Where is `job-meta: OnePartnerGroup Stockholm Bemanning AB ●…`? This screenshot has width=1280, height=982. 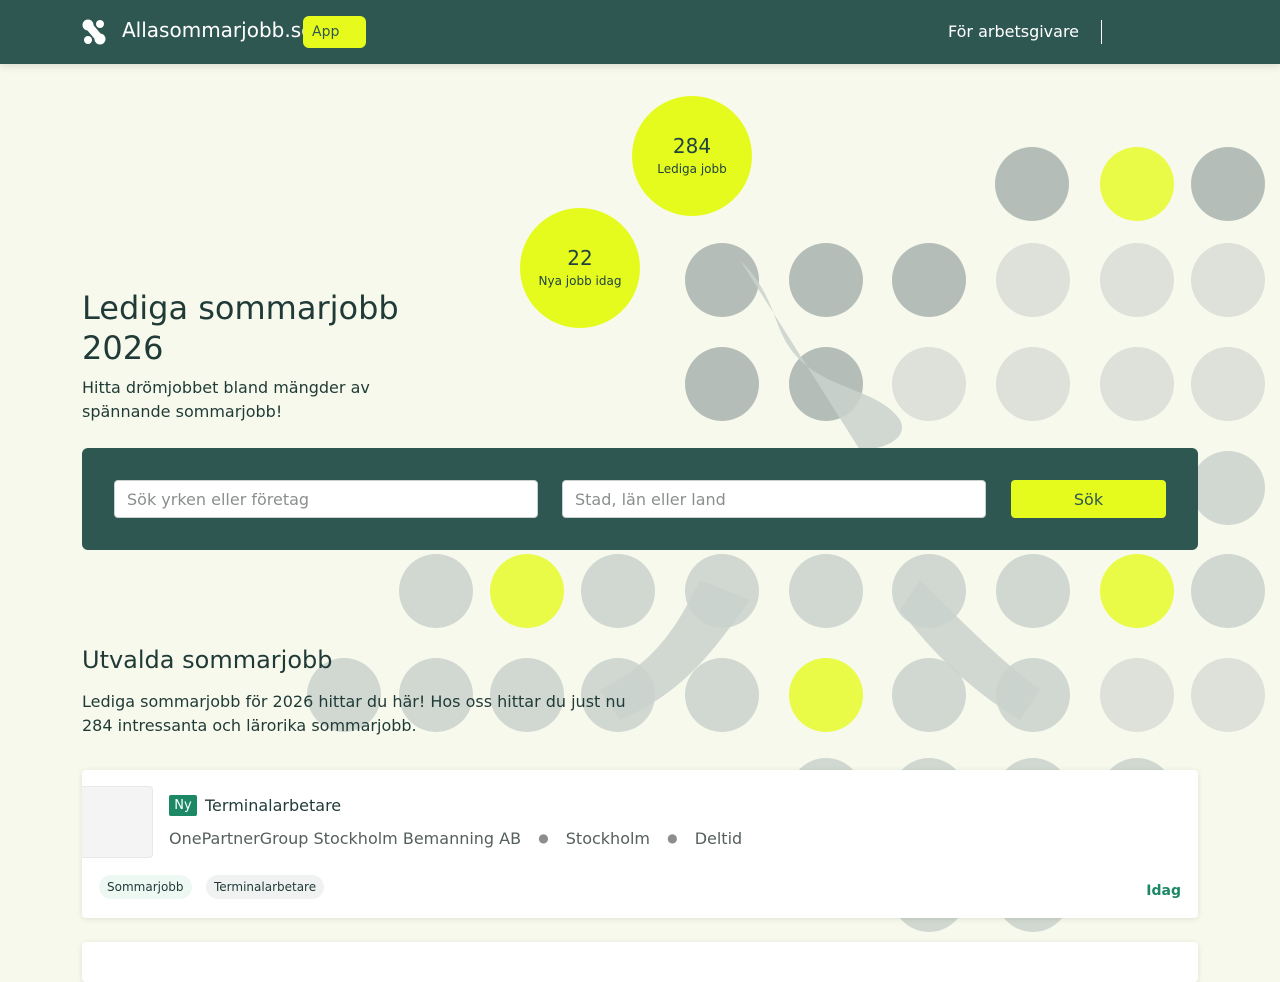 job-meta: OnePartnerGroup Stockholm Bemanning AB ●… is located at coordinates (455, 838).